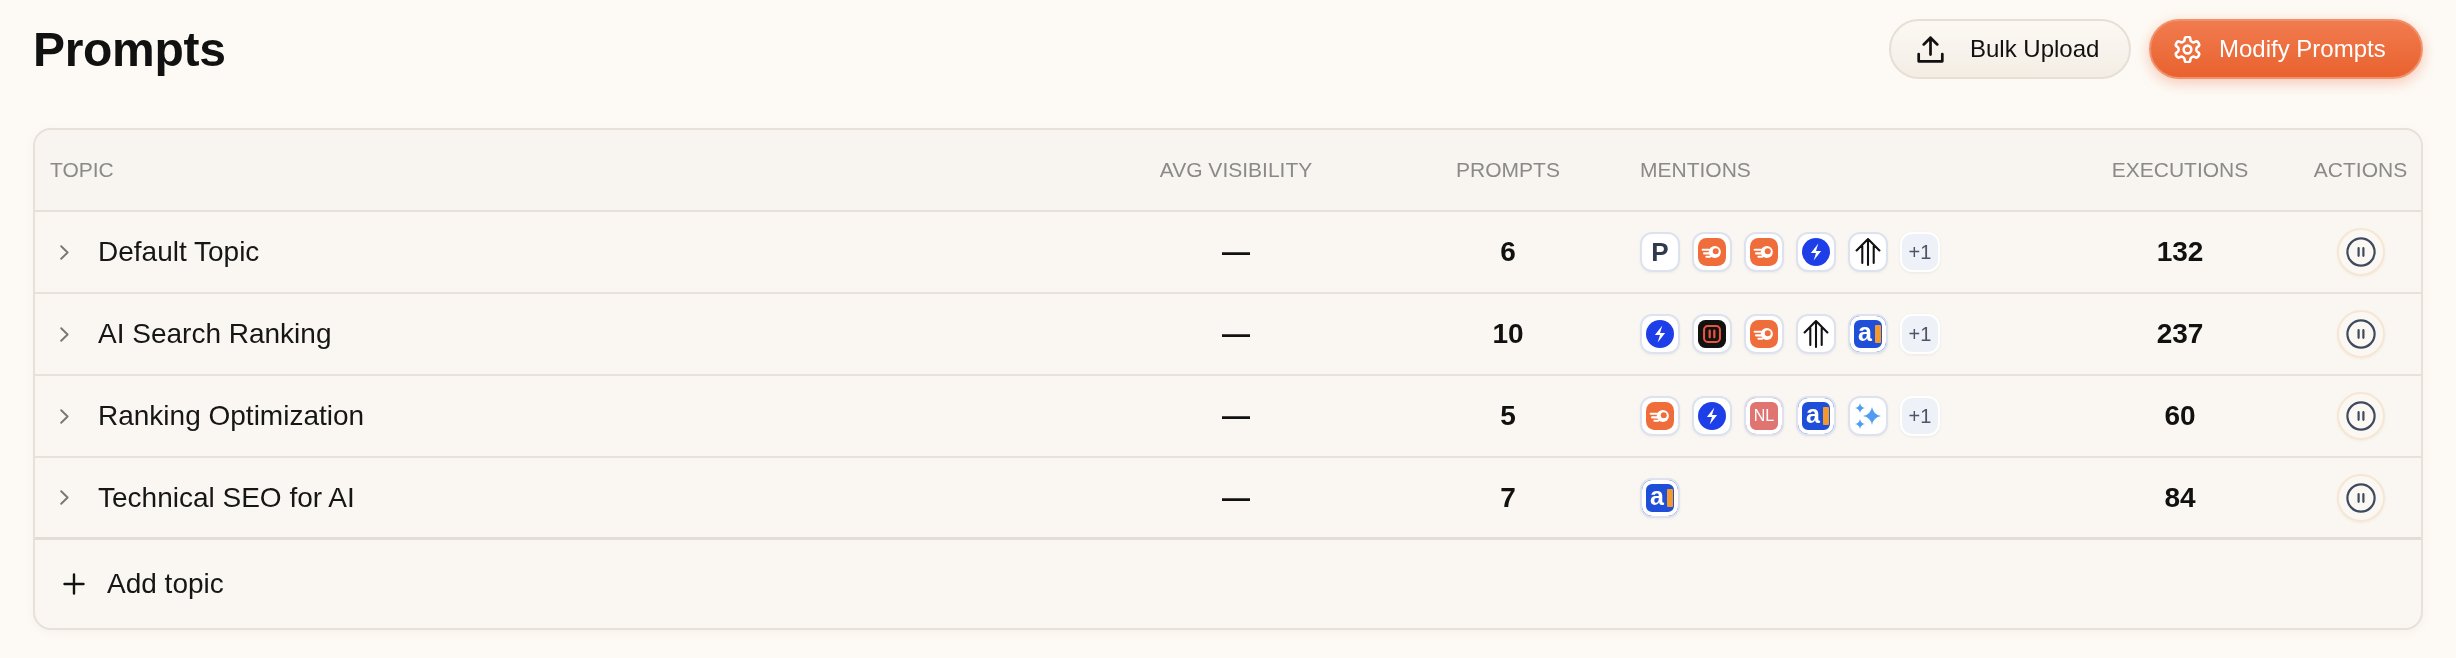 The height and width of the screenshot is (658, 2456). Describe the element at coordinates (1930, 49) in the screenshot. I see `upload-icon` at that location.